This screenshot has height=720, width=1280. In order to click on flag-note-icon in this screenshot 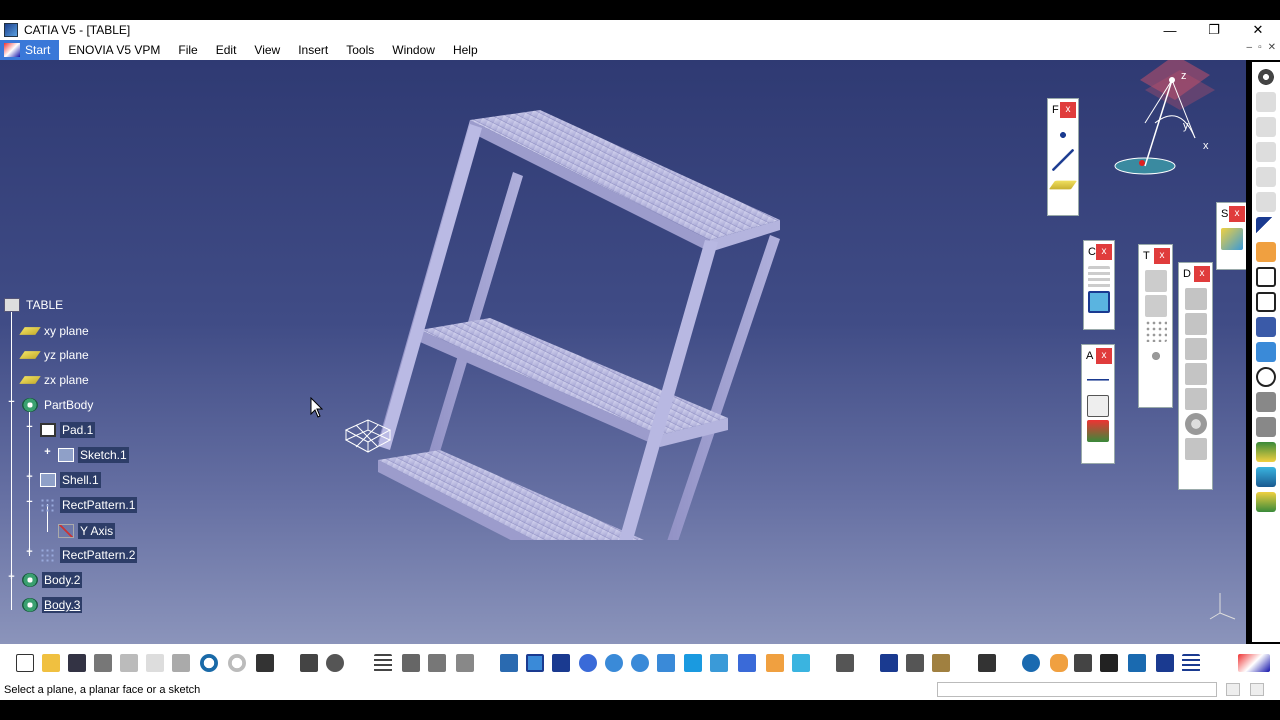, I will do `click(1098, 406)`.